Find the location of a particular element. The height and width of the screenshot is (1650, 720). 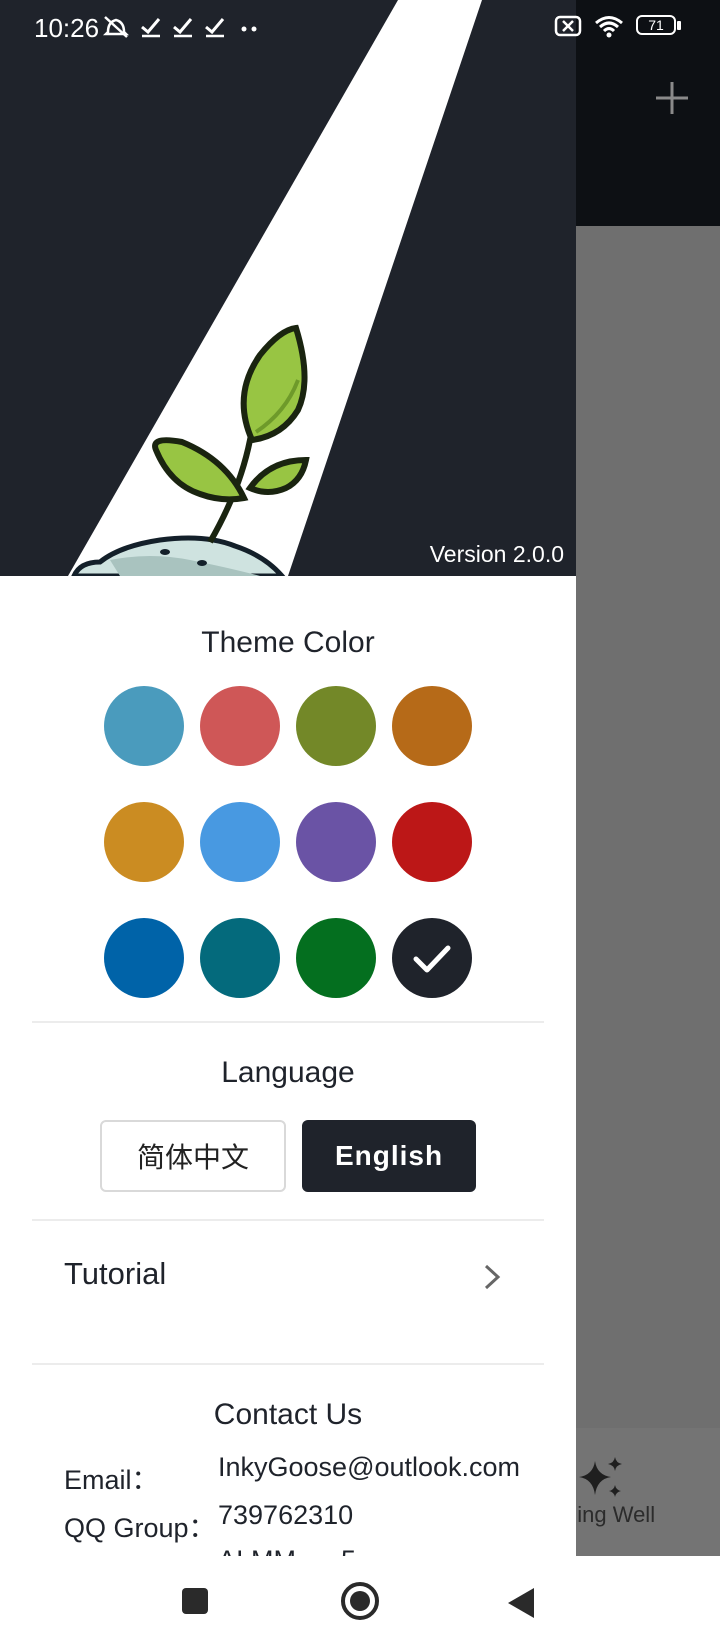

qq-group-label: QQ Group： is located at coordinates (140, 1528).